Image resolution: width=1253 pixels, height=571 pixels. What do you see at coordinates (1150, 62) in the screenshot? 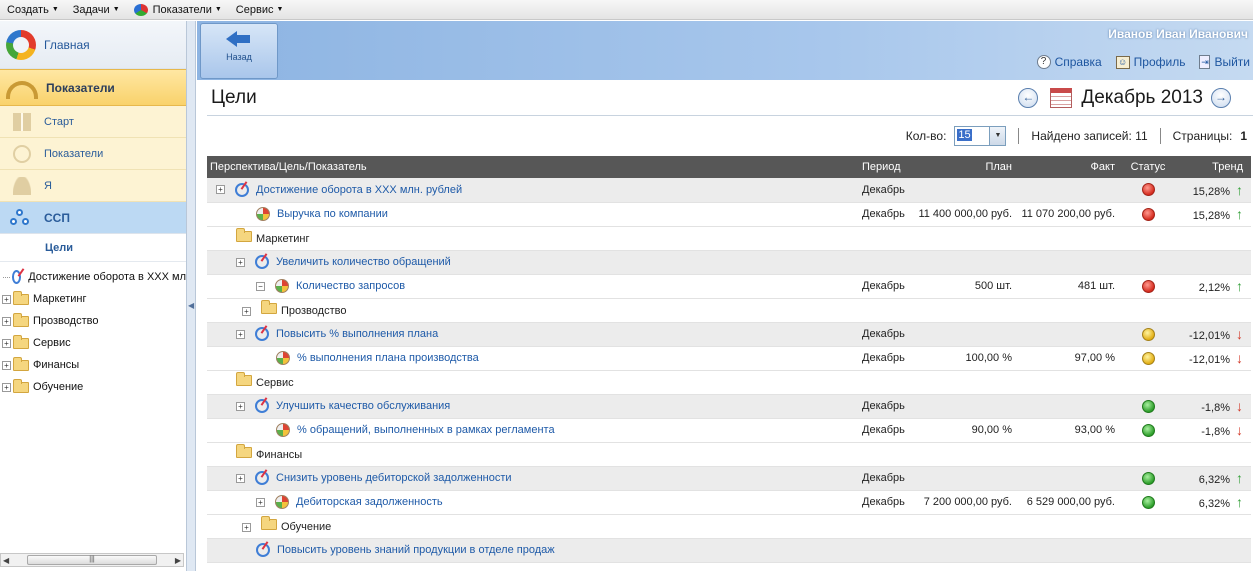
I see `profile-link: ☺ Профиль` at bounding box center [1150, 62].